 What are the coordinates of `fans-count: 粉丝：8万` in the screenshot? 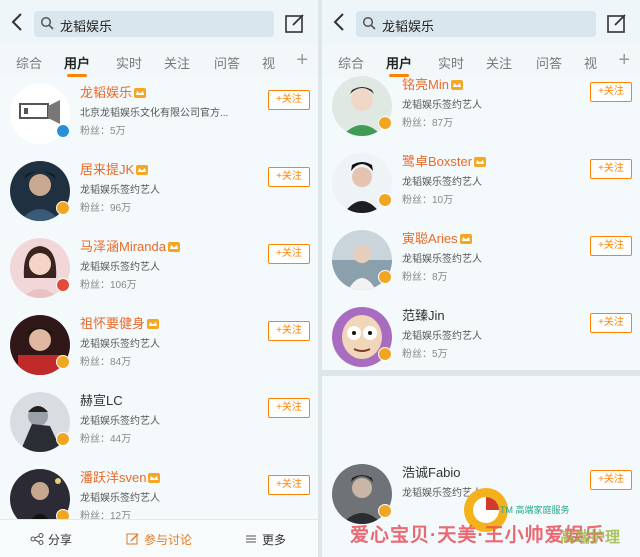 It's located at (425, 277).